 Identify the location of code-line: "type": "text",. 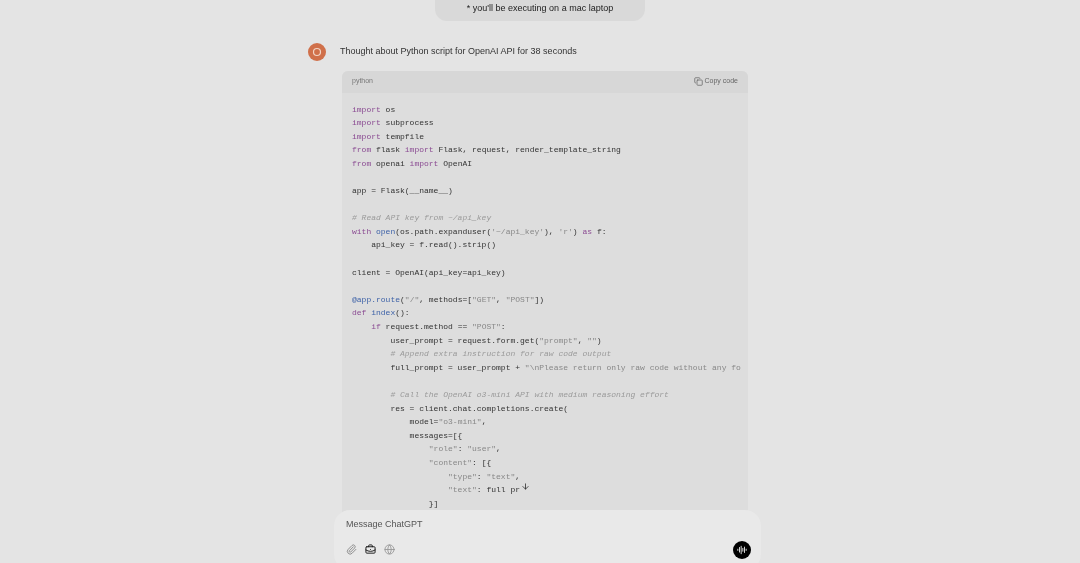
(484, 476).